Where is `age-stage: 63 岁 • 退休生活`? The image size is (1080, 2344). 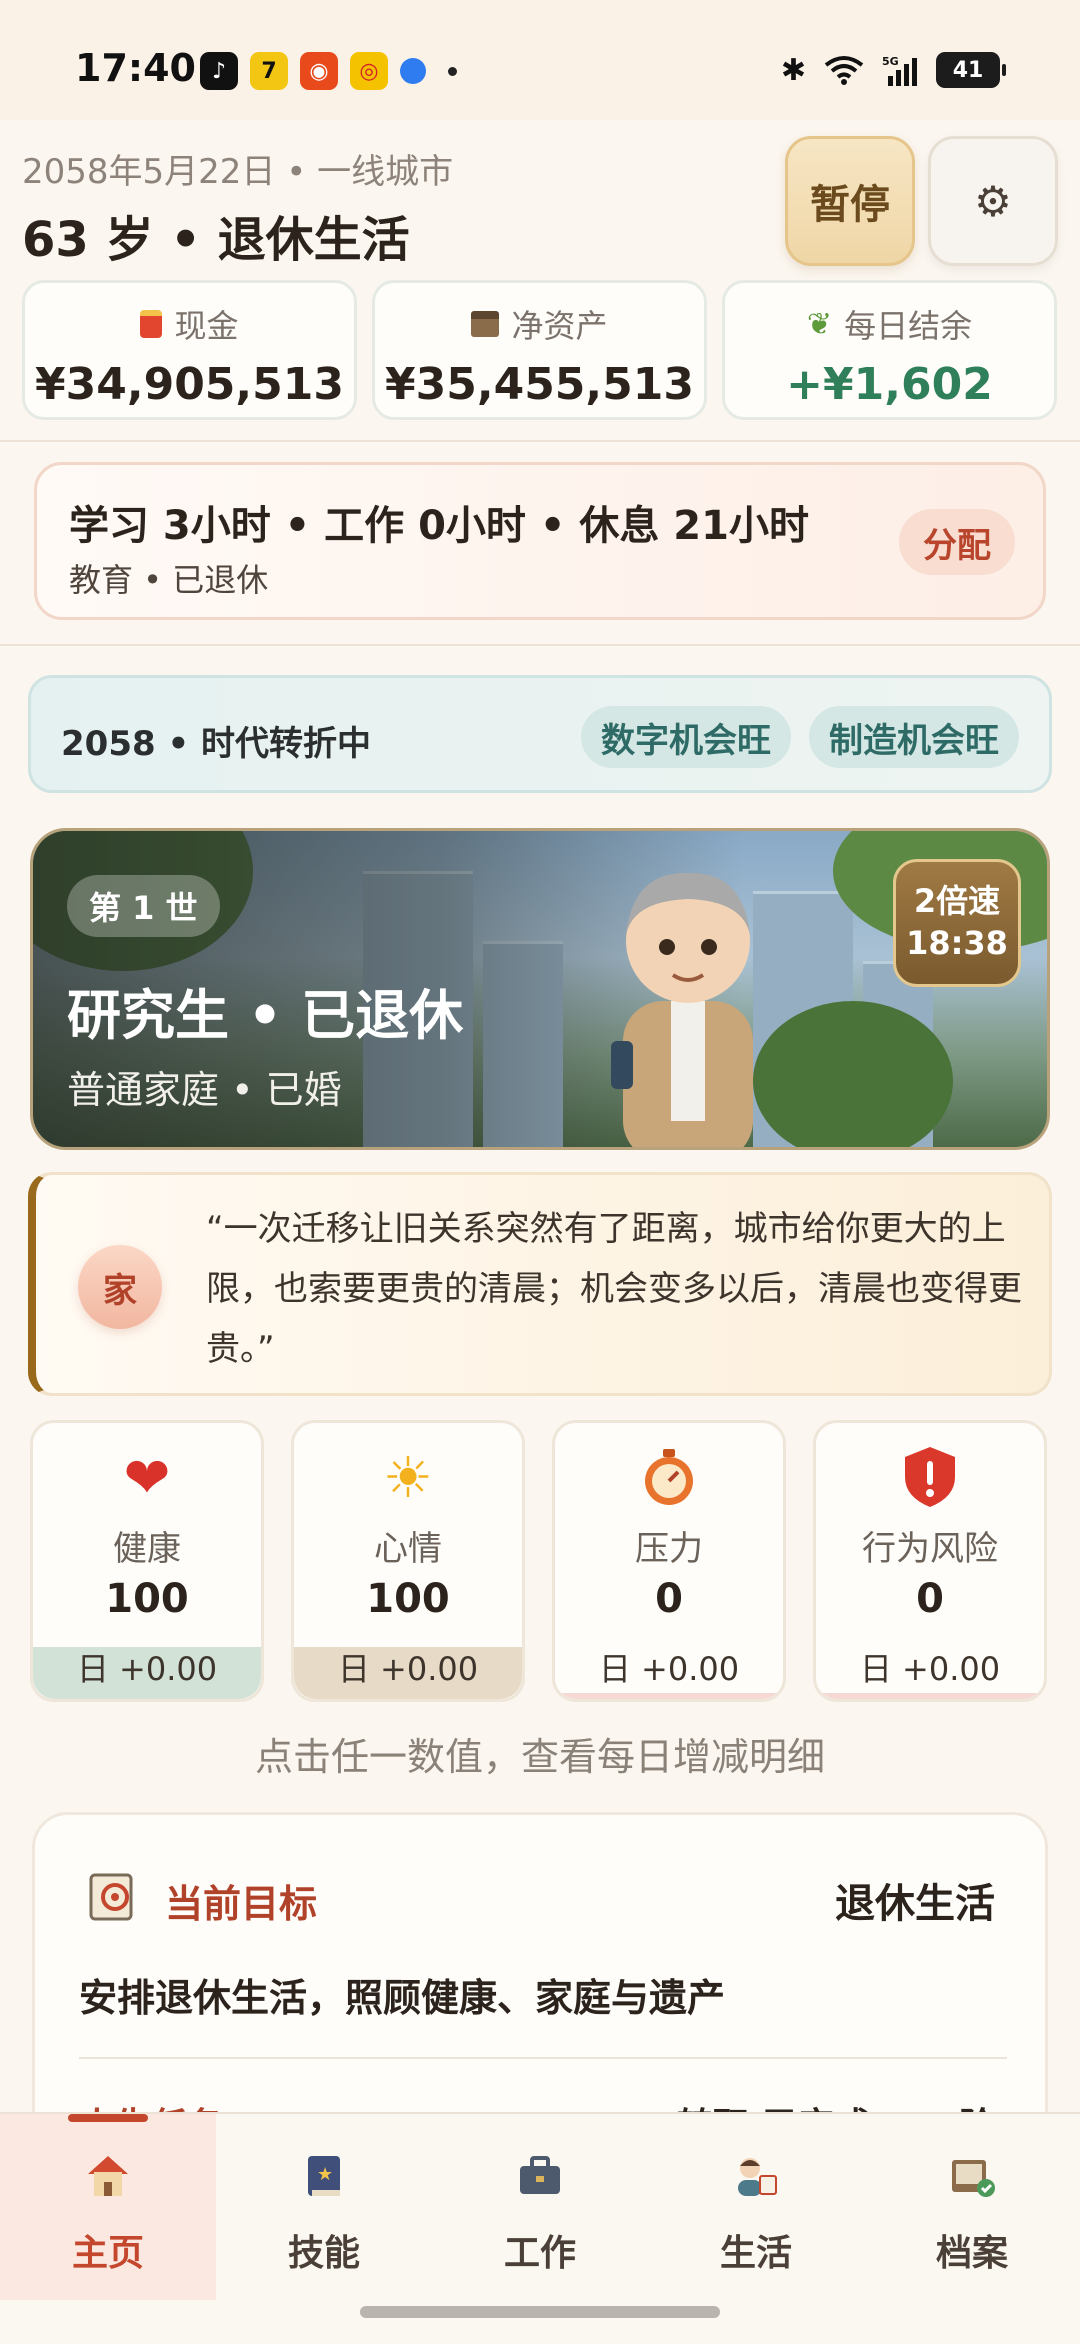
age-stage: 63 岁 • 退休生活 is located at coordinates (216, 240).